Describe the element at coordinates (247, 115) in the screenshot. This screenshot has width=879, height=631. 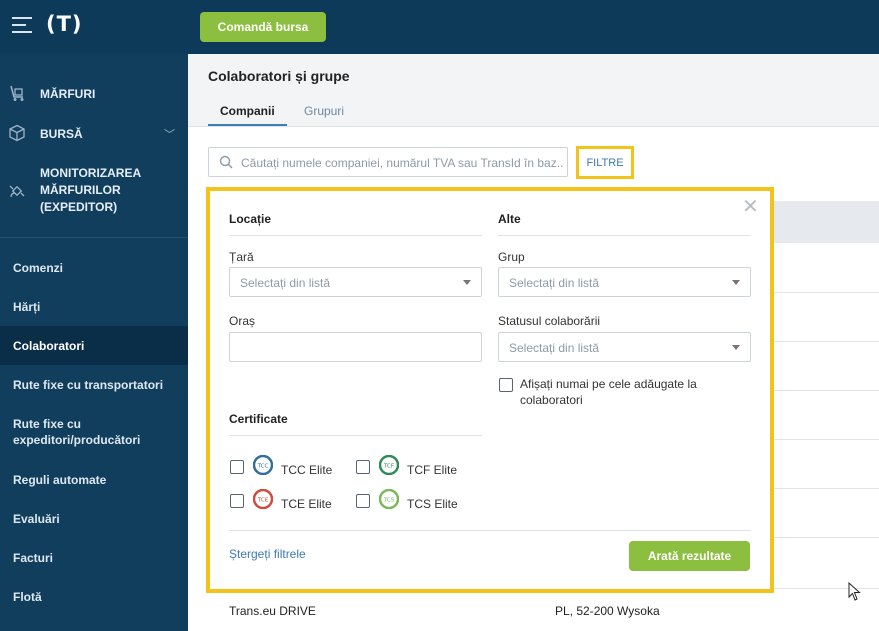
I see `tab-companies: Companii` at that location.